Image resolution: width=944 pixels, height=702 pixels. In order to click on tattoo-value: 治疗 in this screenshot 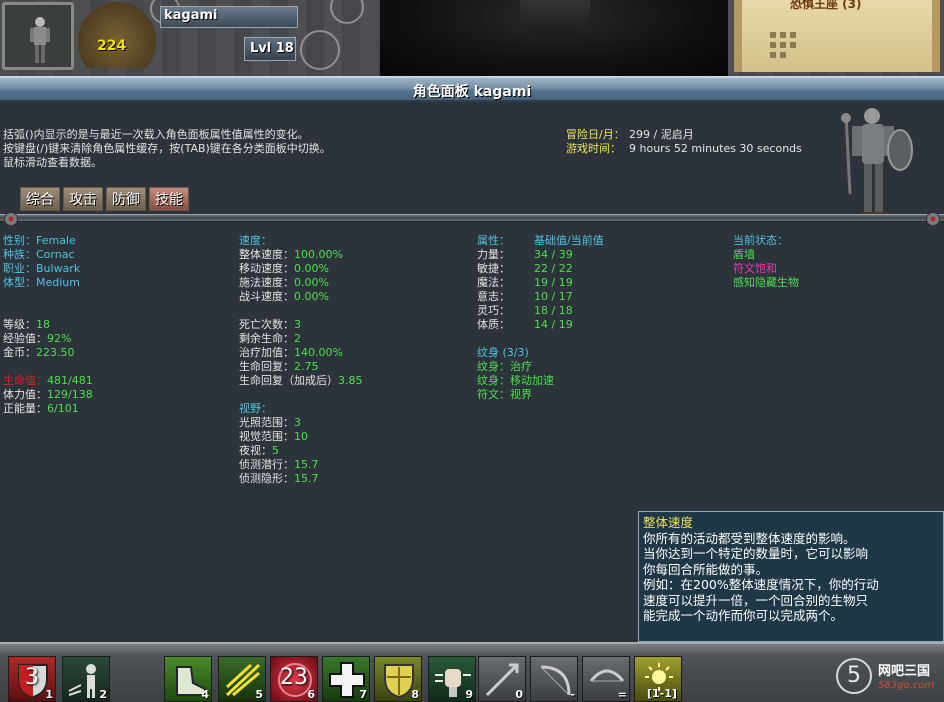, I will do `click(521, 366)`.